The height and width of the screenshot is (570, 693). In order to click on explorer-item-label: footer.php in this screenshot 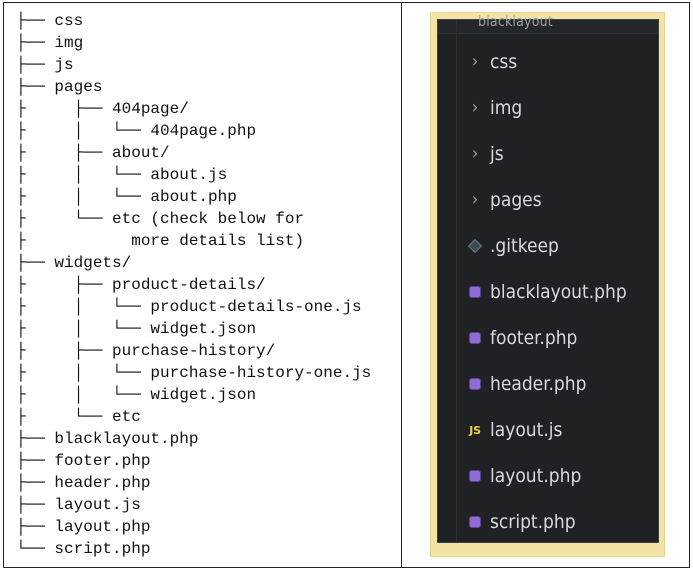, I will do `click(534, 338)`.